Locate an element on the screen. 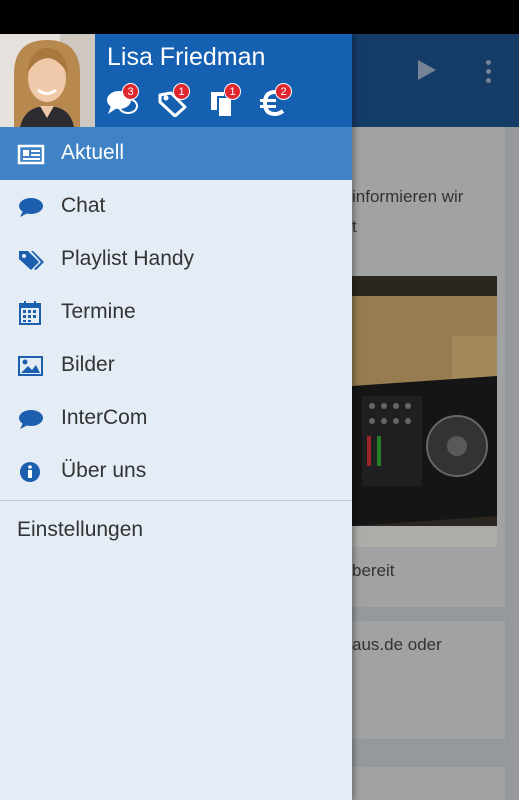 The width and height of the screenshot is (519, 800). menu-item-ueber-uns: Über uns is located at coordinates (176, 471).